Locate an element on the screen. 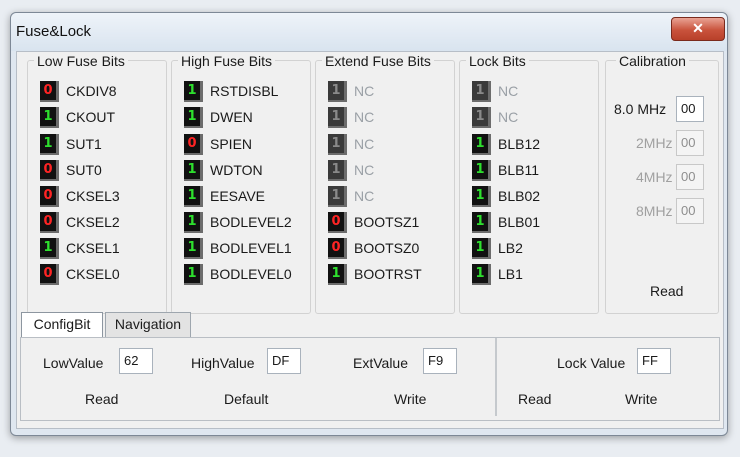  bit-name: BLB12 is located at coordinates (519, 144).